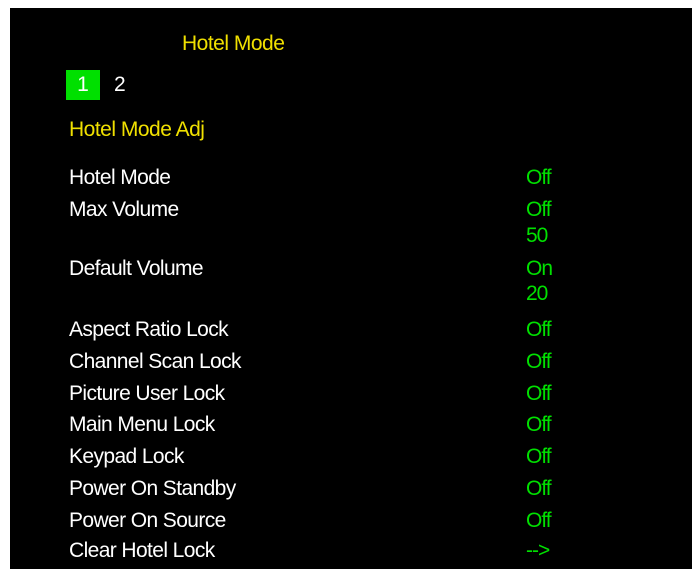 This screenshot has height=569, width=692. I want to click on default-volume-level: 20, so click(537, 294).